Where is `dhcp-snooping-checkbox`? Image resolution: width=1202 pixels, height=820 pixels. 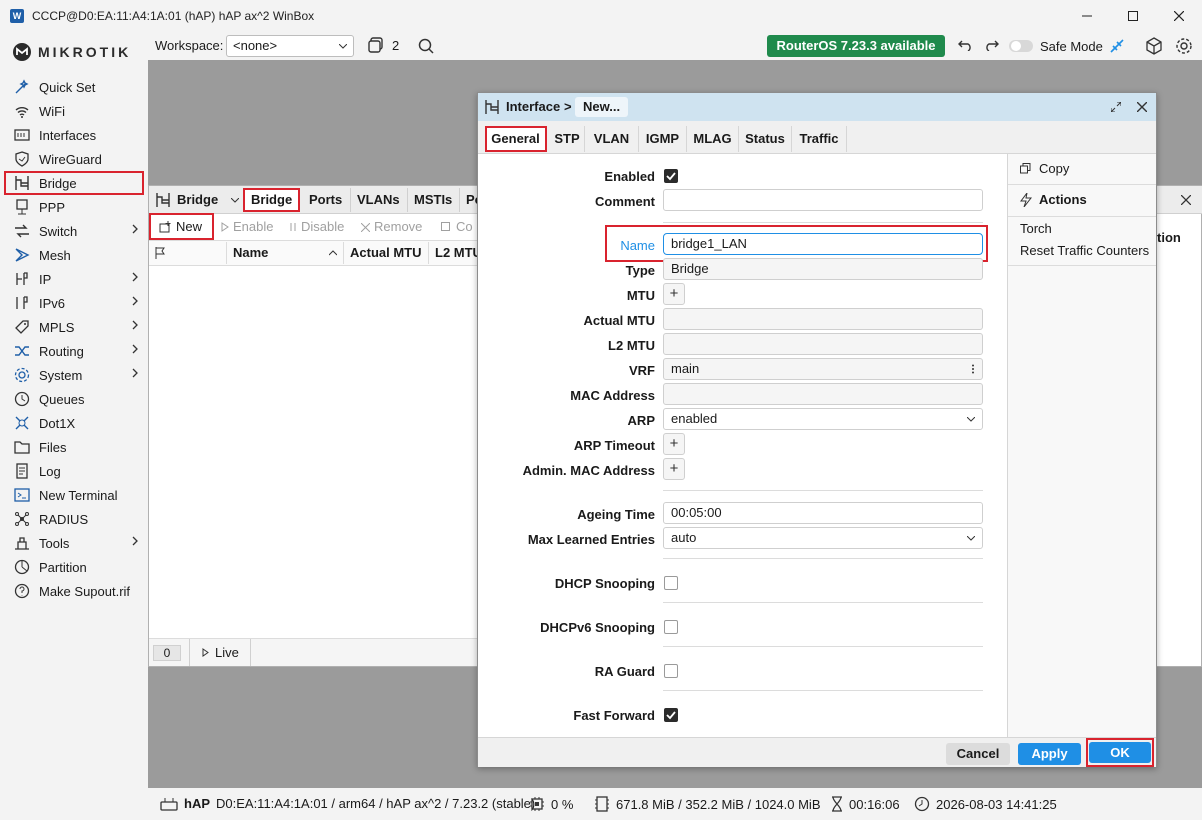
dhcp-snooping-checkbox is located at coordinates (671, 583).